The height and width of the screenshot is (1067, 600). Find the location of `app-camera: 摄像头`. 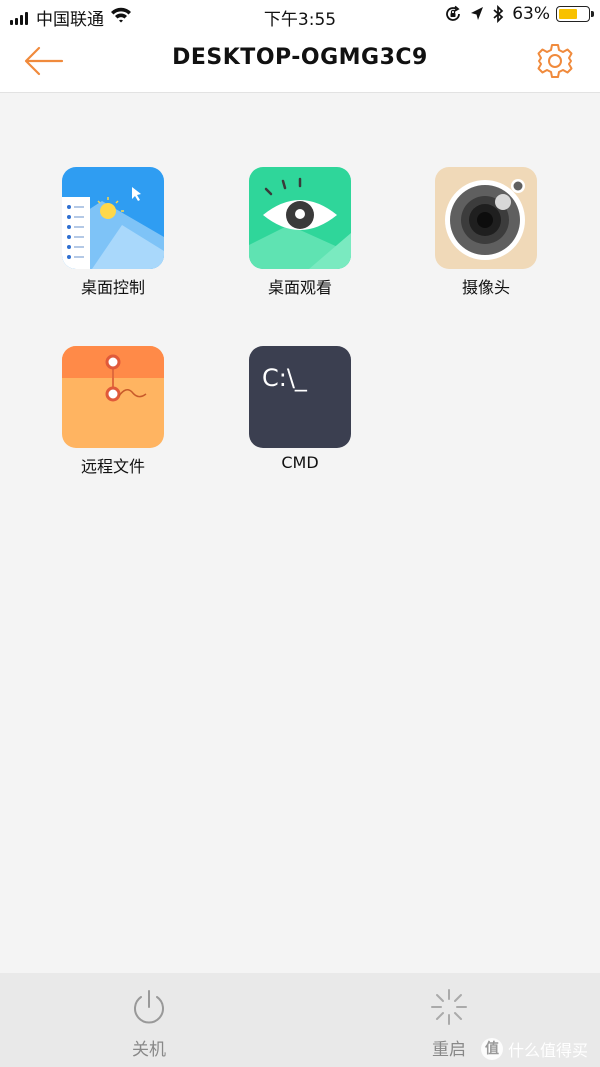

app-camera: 摄像头 is located at coordinates (486, 232).